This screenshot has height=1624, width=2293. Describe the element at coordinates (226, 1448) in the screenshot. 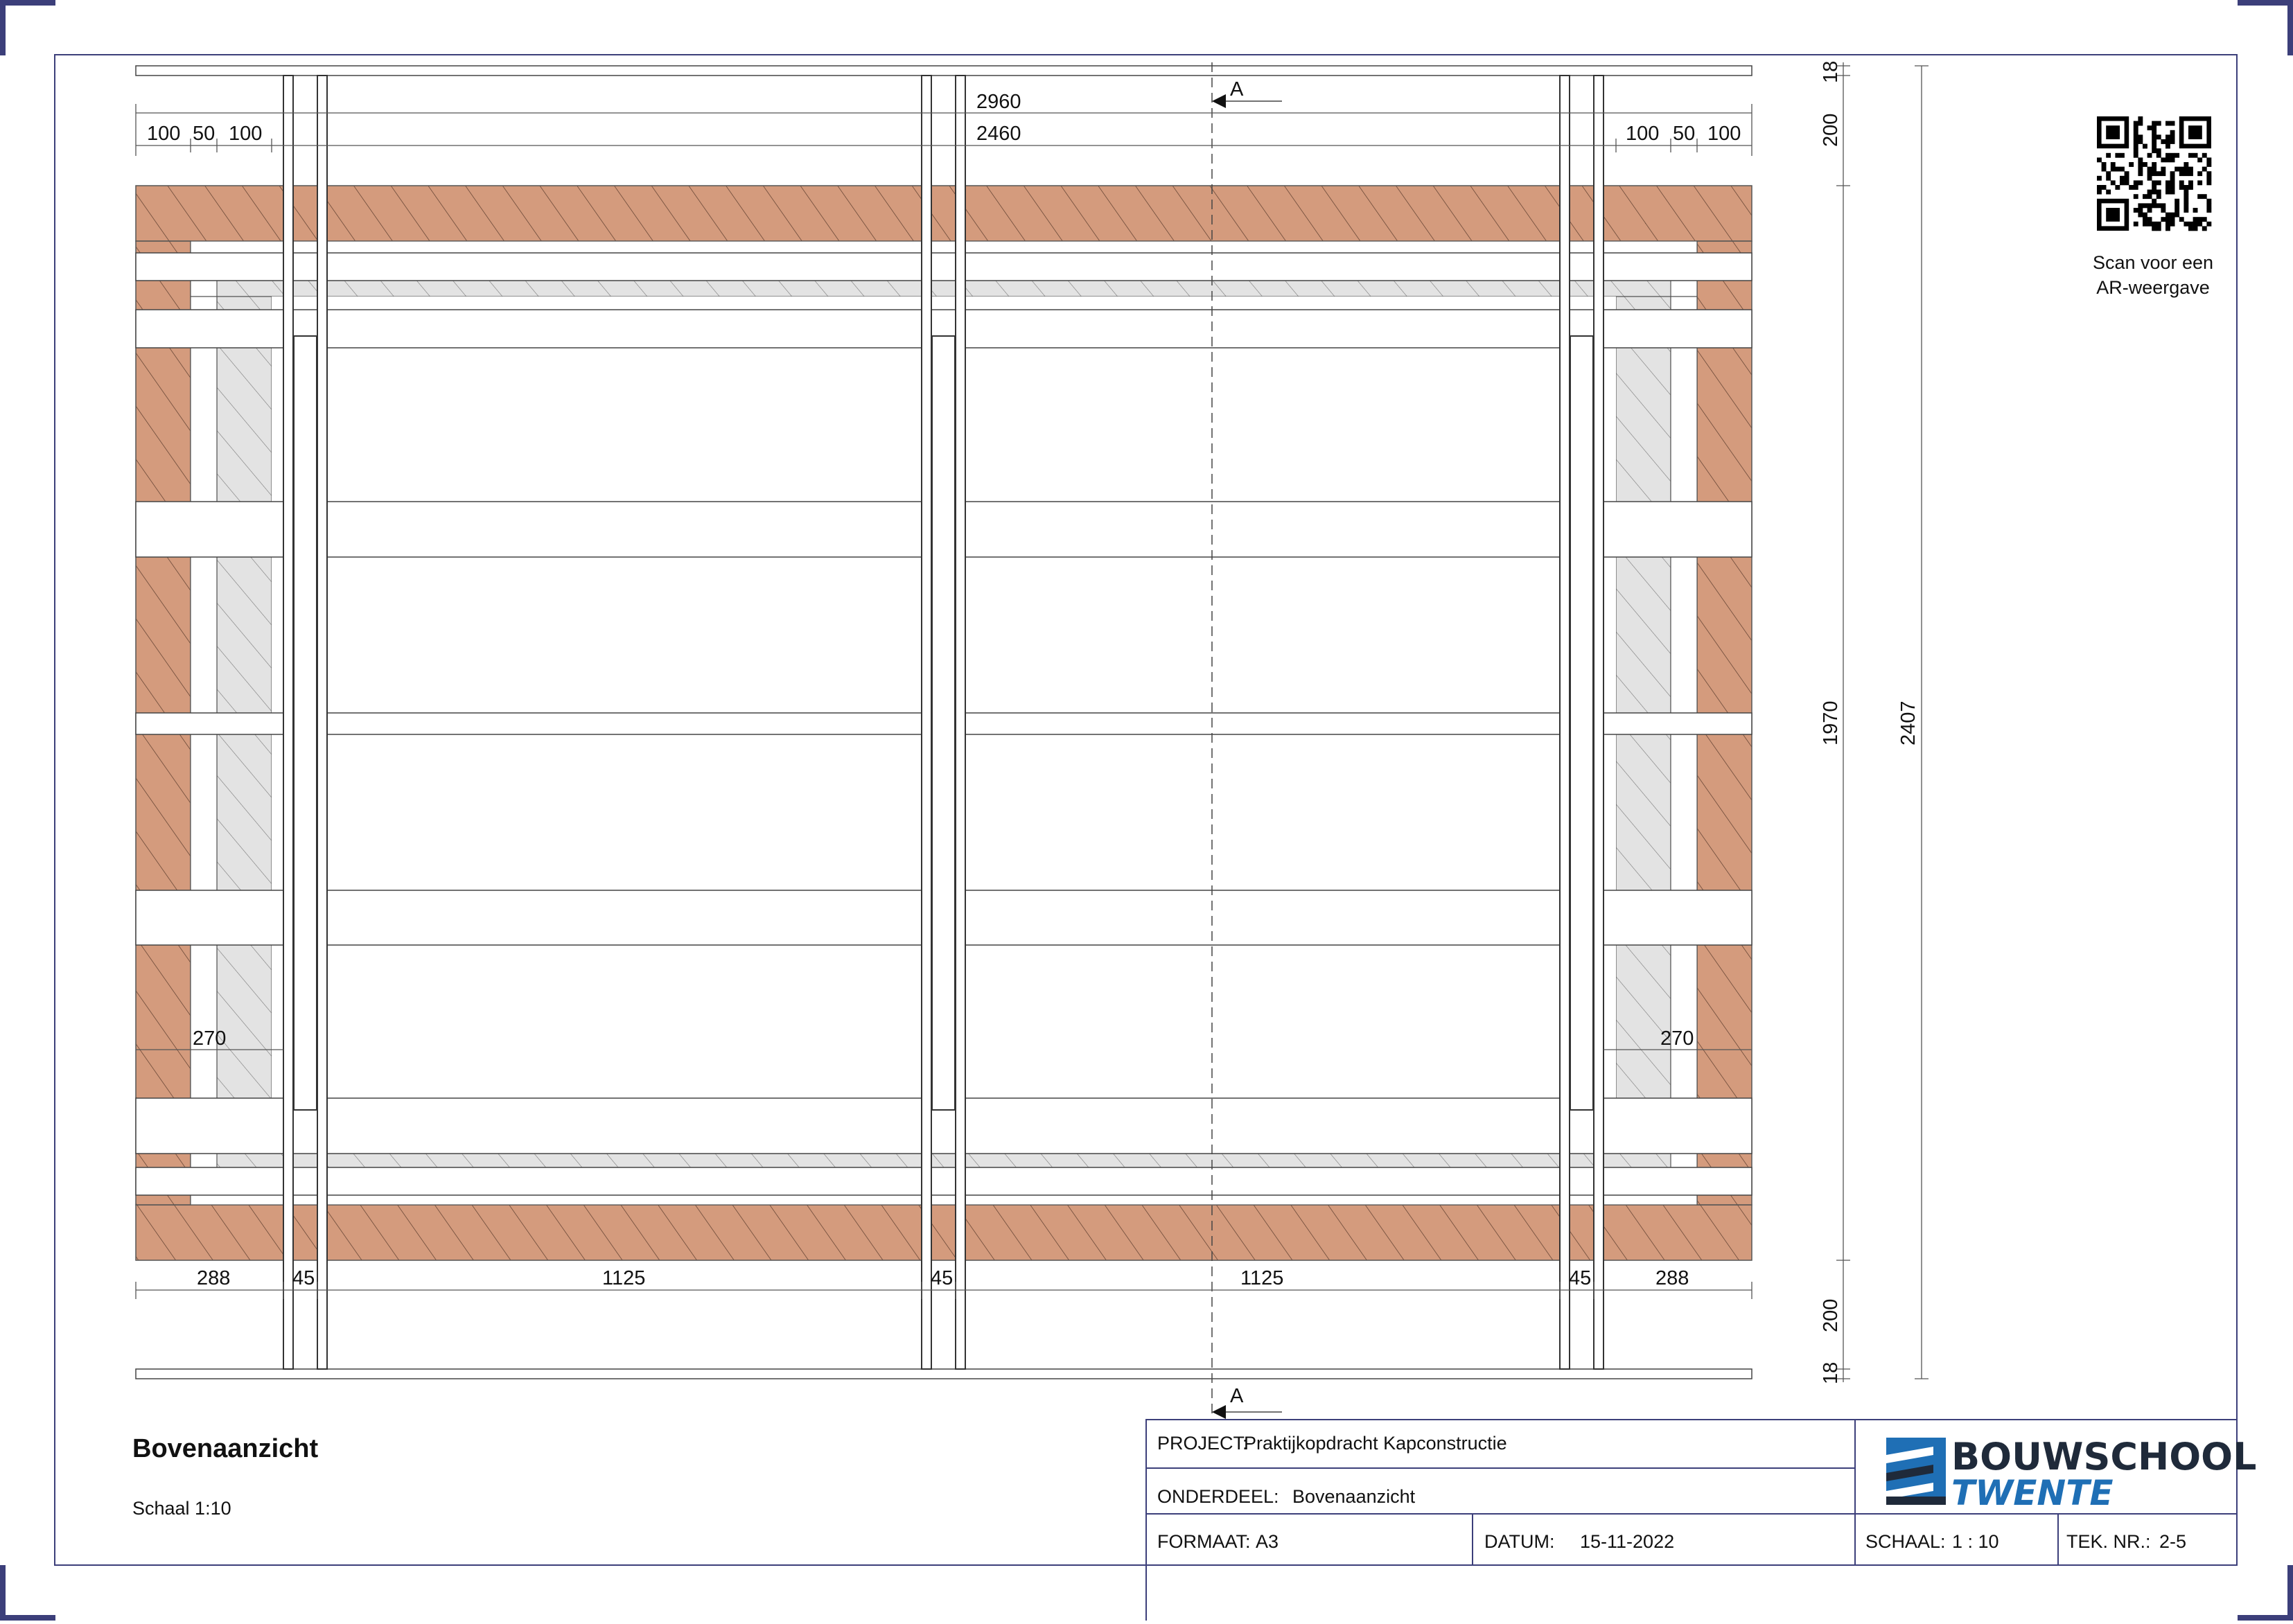

I see `drawing-title: Bovenaanzicht` at that location.